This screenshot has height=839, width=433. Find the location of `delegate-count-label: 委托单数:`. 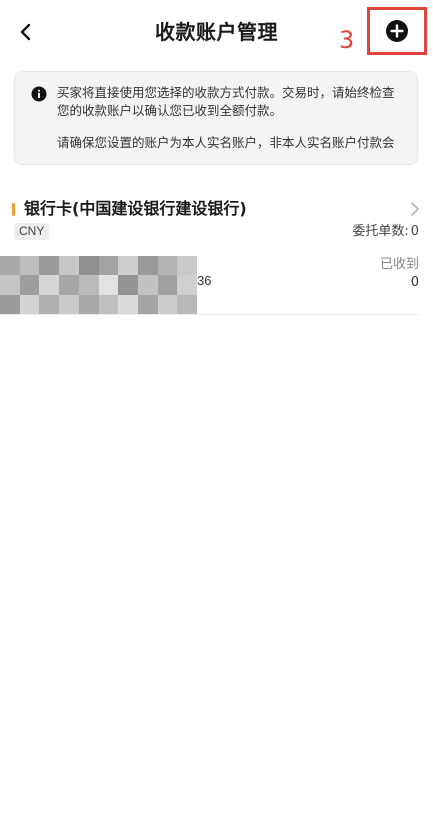

delegate-count-label: 委托单数: is located at coordinates (380, 231).